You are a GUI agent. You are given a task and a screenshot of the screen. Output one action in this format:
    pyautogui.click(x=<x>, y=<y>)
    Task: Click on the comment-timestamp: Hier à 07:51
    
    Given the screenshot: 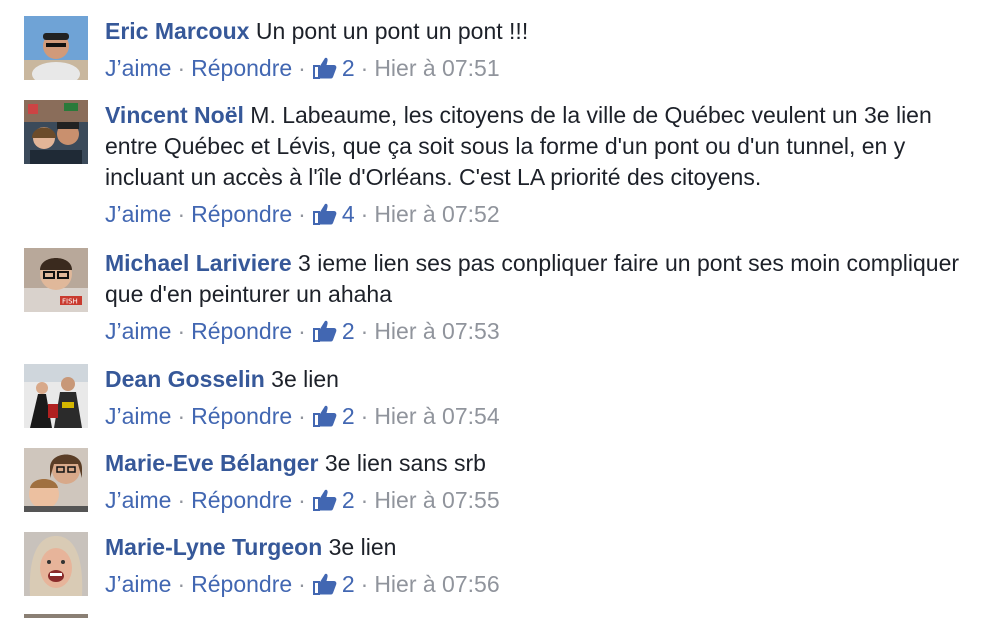 What is the action you would take?
    pyautogui.click(x=436, y=68)
    